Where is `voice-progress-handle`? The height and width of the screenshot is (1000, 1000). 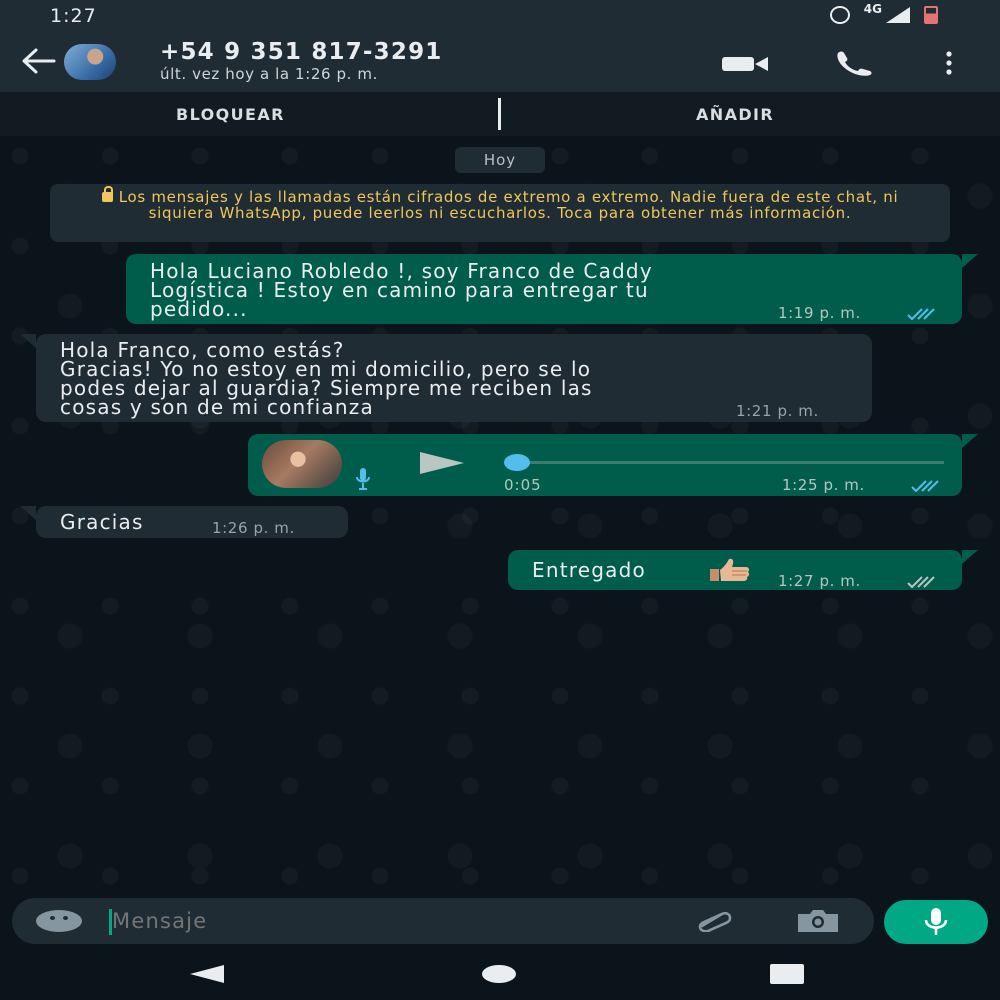 voice-progress-handle is located at coordinates (517, 462).